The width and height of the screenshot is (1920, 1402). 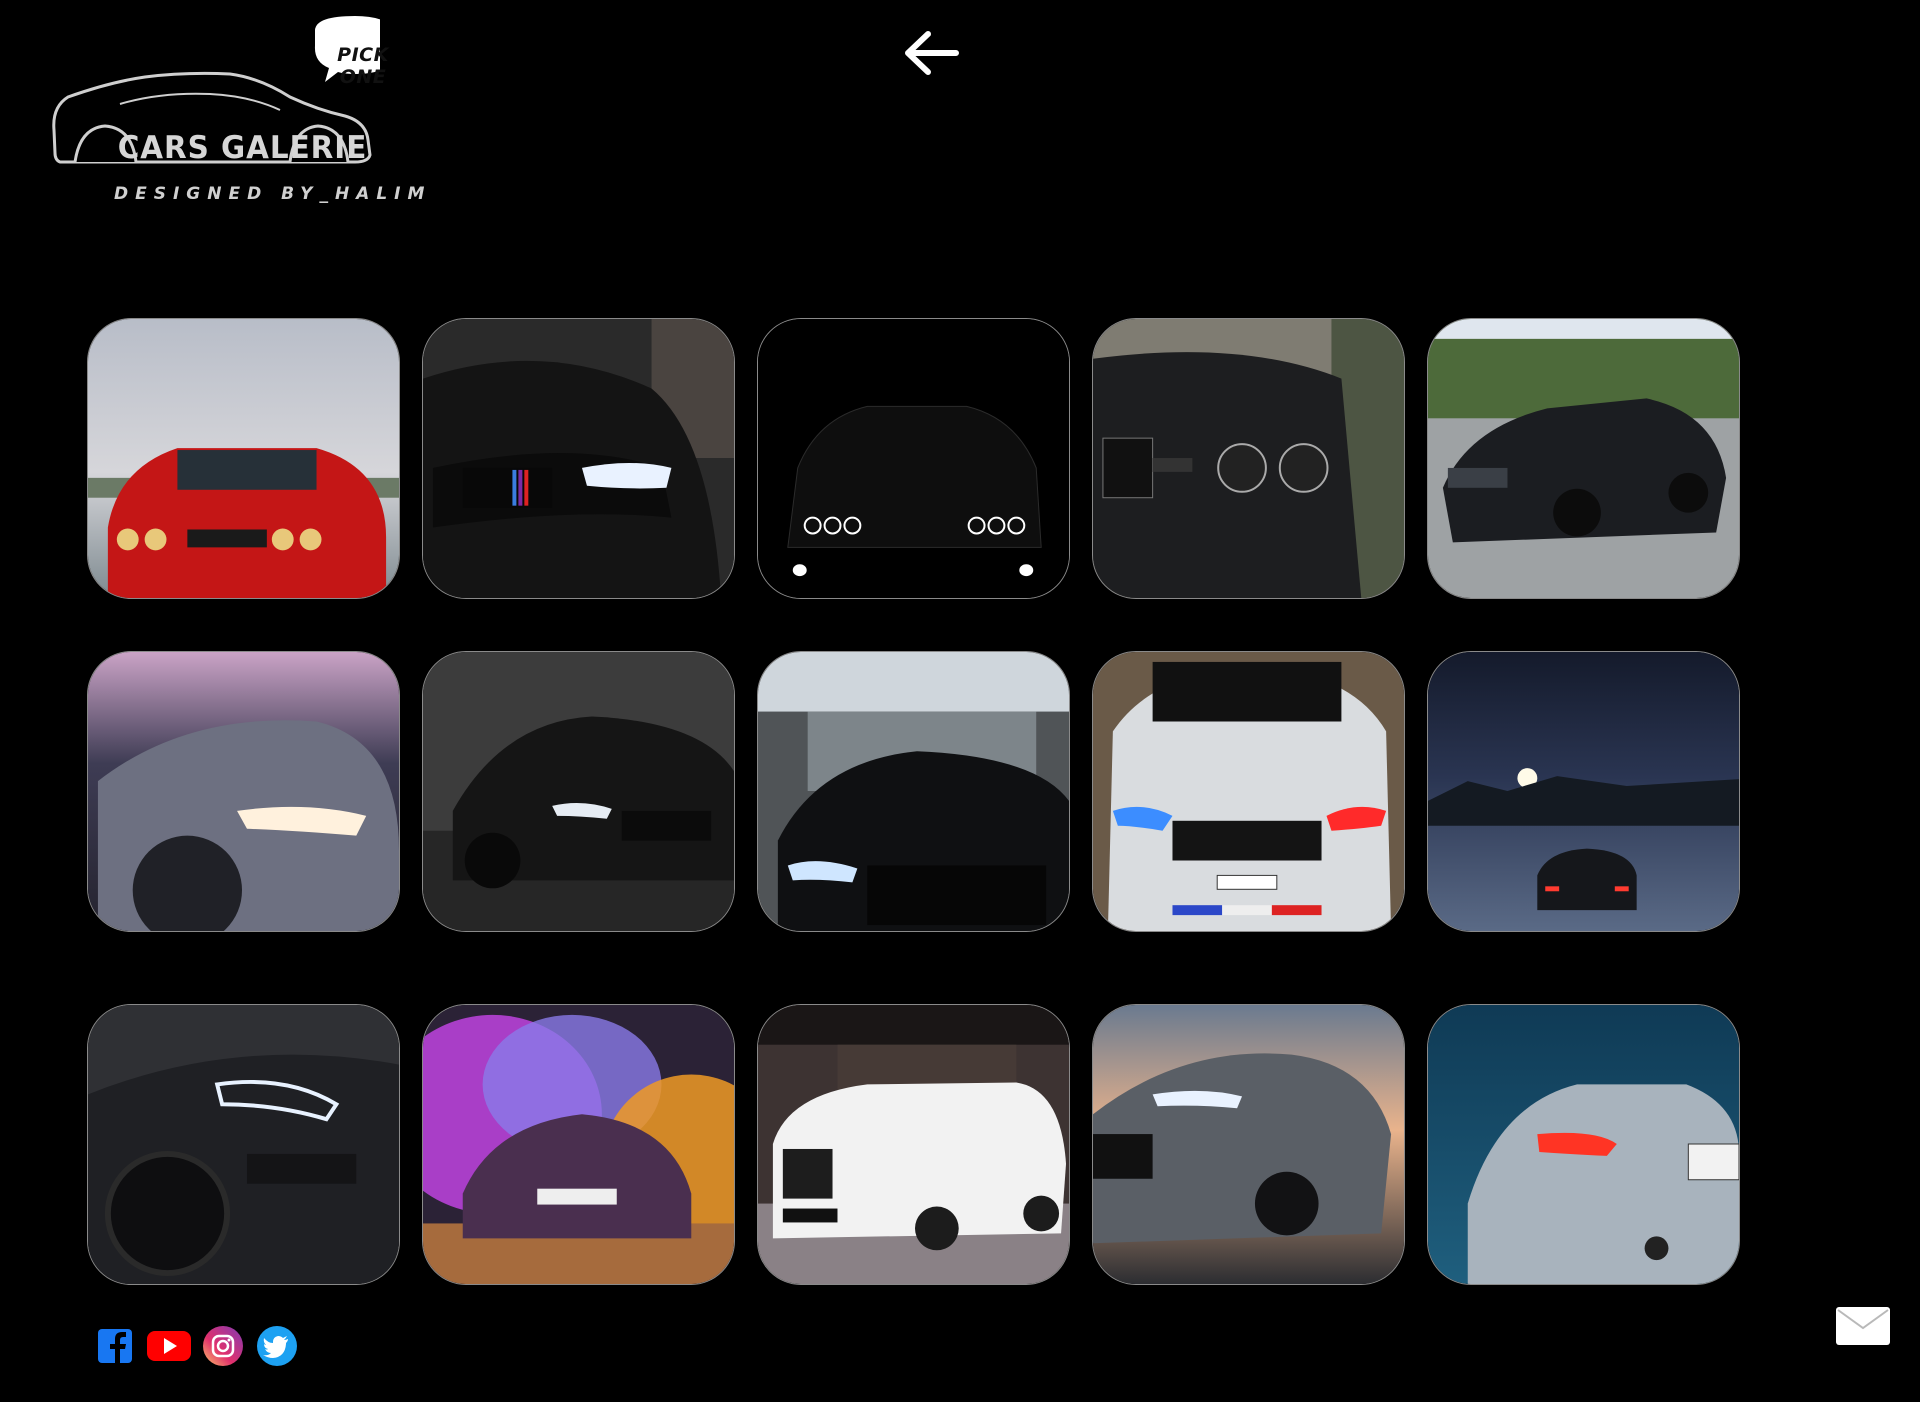 I want to click on gallery-image-dark-bmw-headlight-closeup, so click(x=243, y=1144).